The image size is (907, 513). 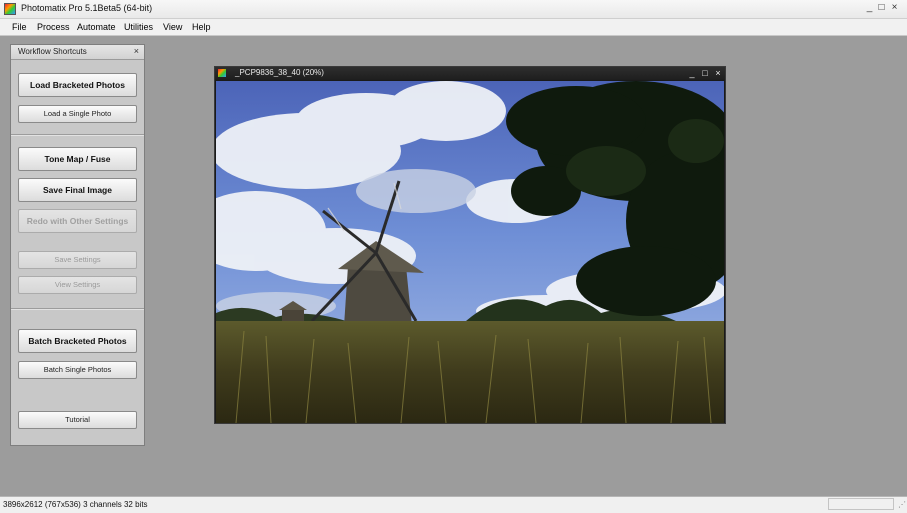 I want to click on status-cell, so click(x=861, y=504).